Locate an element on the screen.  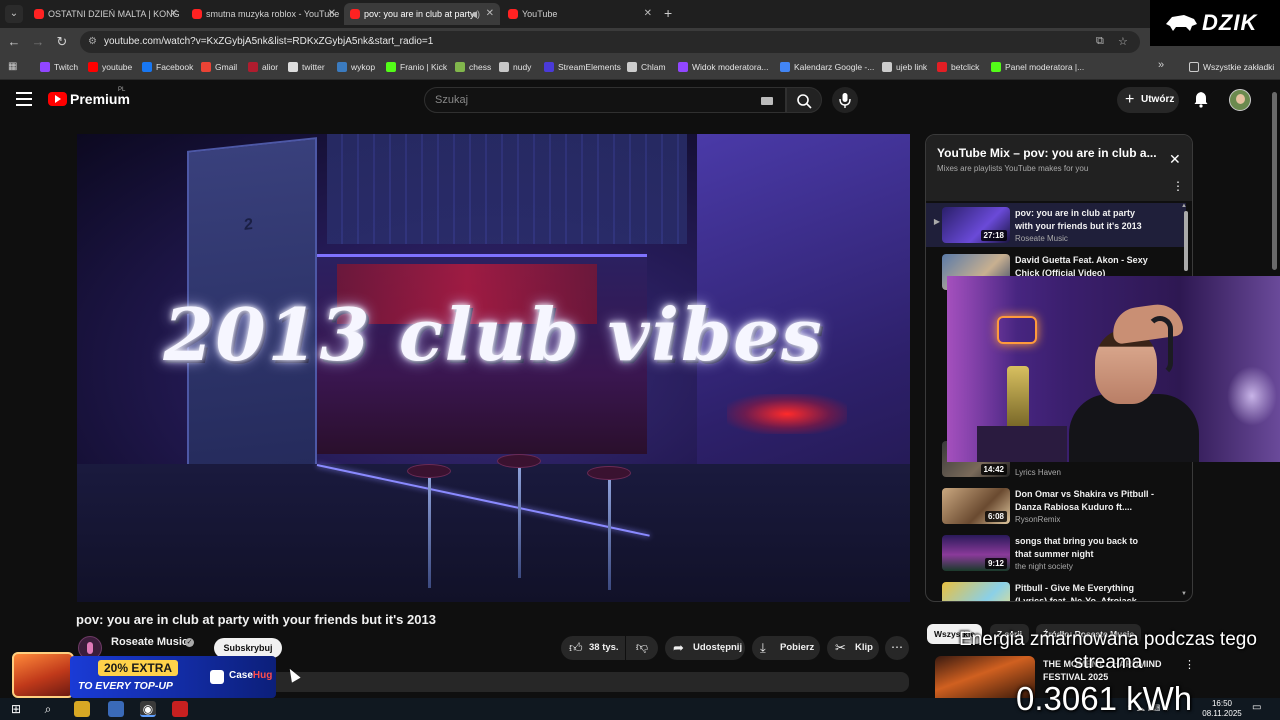
bookmark-item: StreamElements is located at coordinates (582, 68).